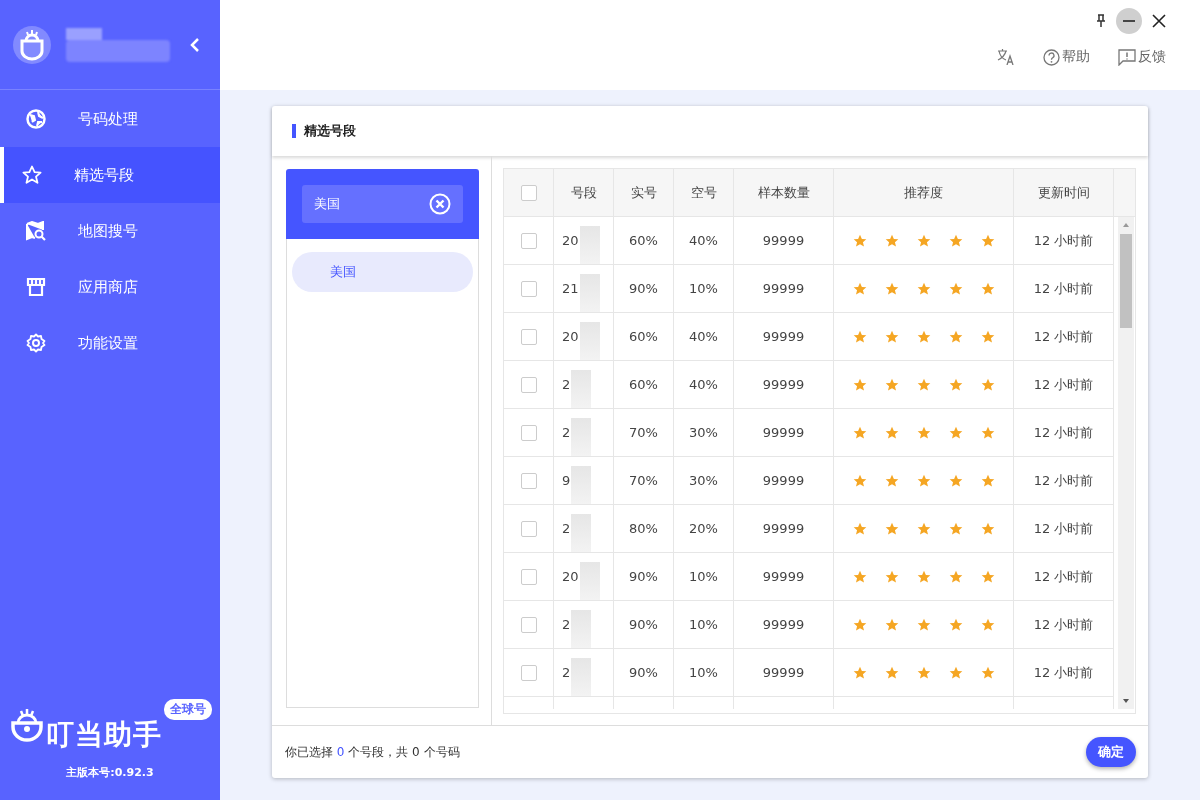 This screenshot has height=800, width=1200. What do you see at coordinates (784, 192) in the screenshot?
I see `column-header: 样本数量` at bounding box center [784, 192].